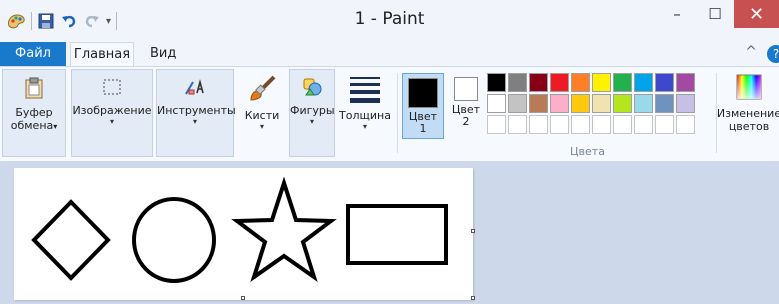 Image resolution: width=779 pixels, height=304 pixels. What do you see at coordinates (195, 87) in the screenshot?
I see `tools-icon` at bounding box center [195, 87].